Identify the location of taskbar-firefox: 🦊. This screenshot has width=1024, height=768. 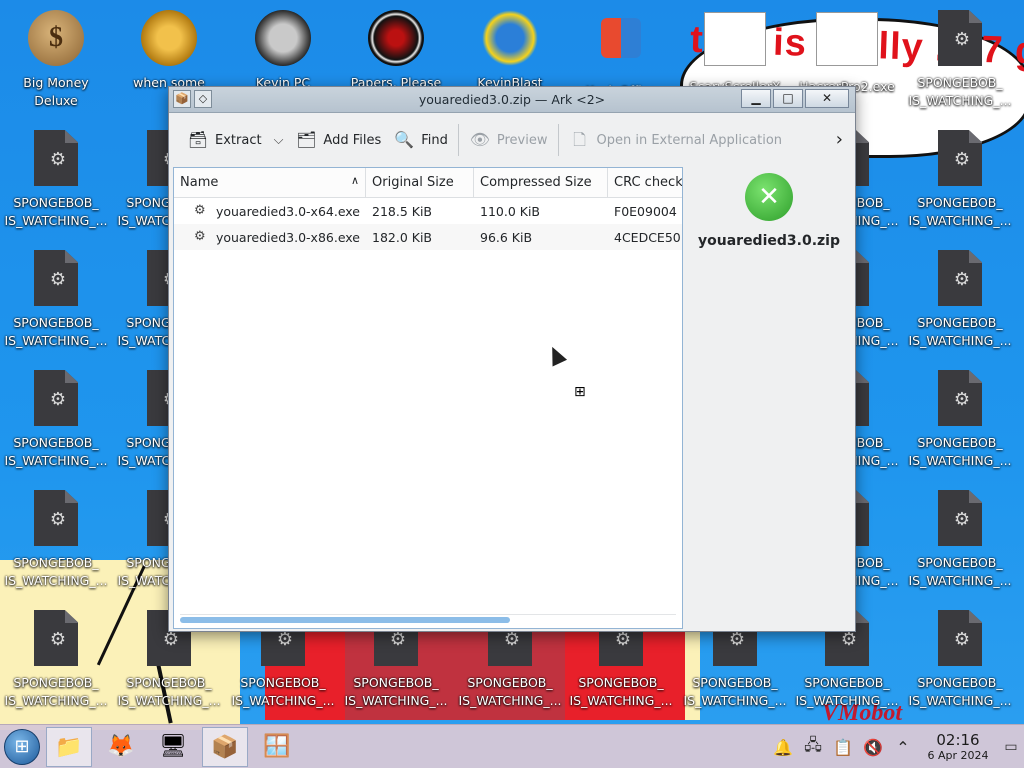
(121, 747).